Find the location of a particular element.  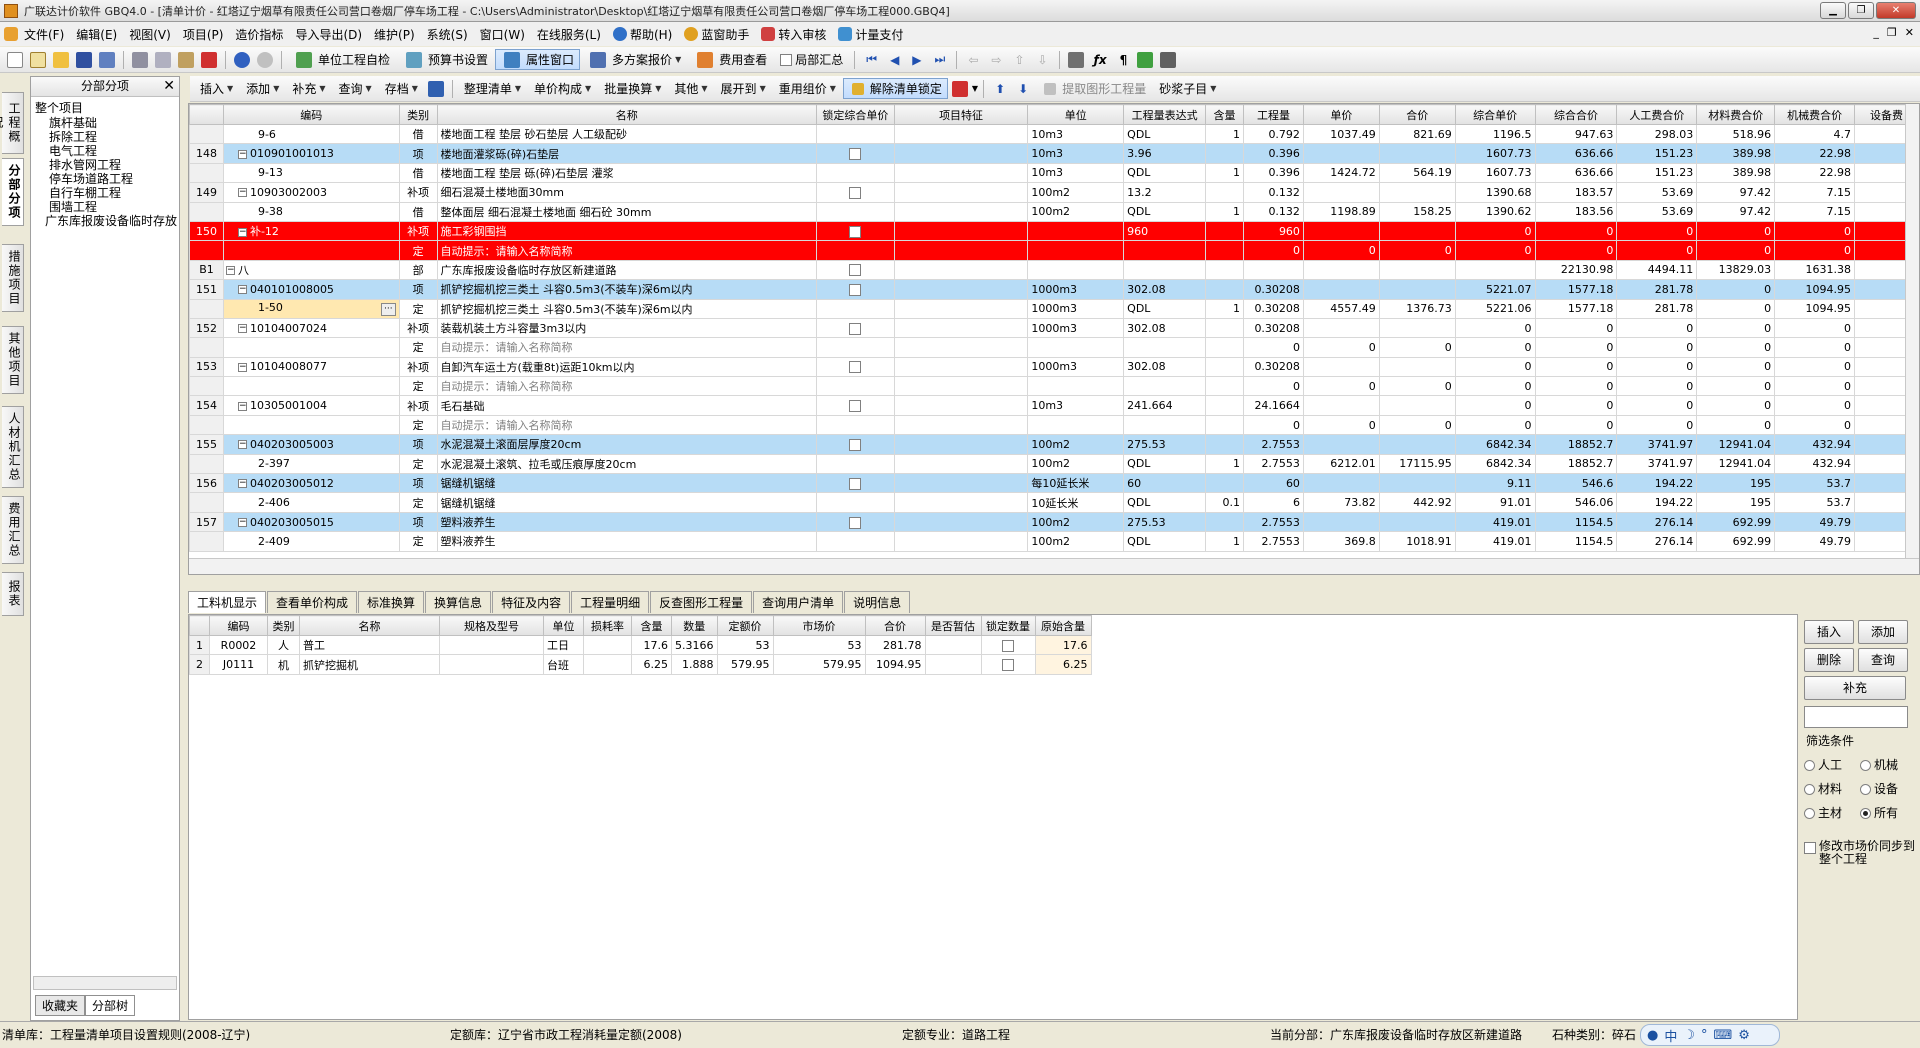

unit-cell: 工日 is located at coordinates (563, 645).